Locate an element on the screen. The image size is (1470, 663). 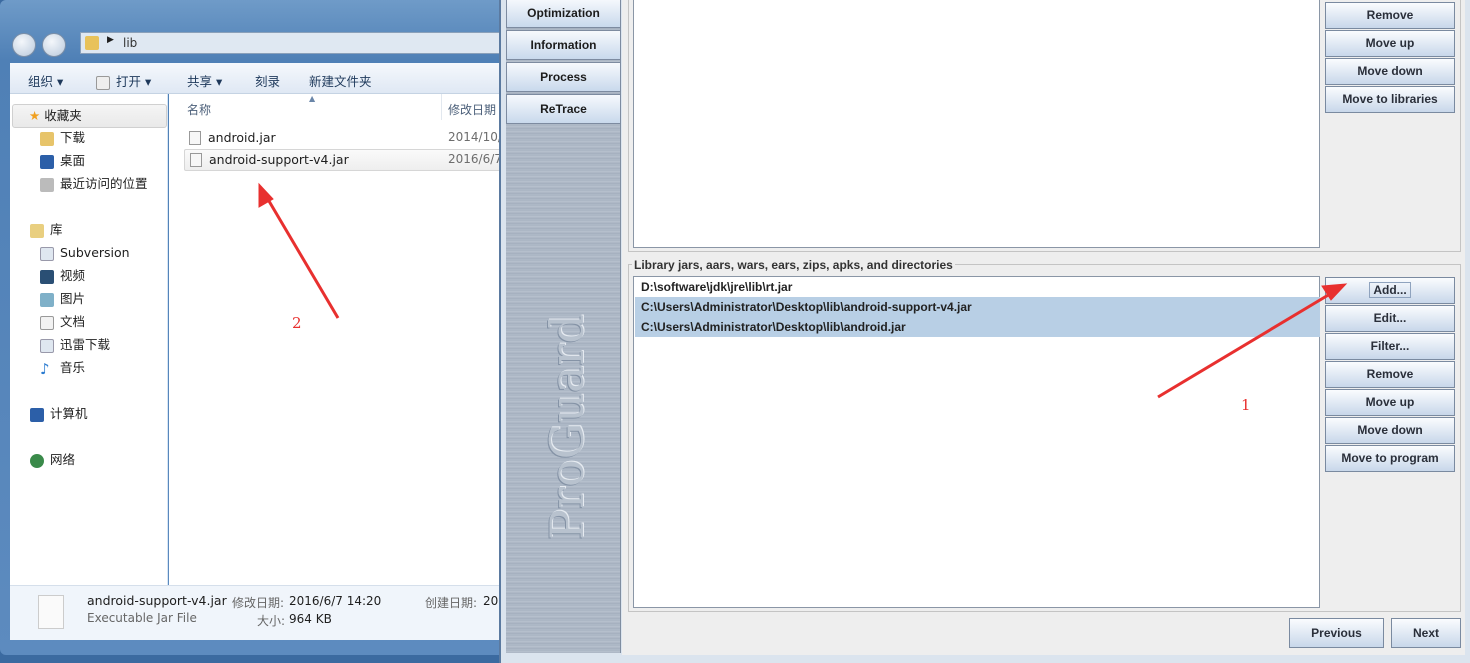
annotation-label-2: 2 is located at coordinates (297, 323).